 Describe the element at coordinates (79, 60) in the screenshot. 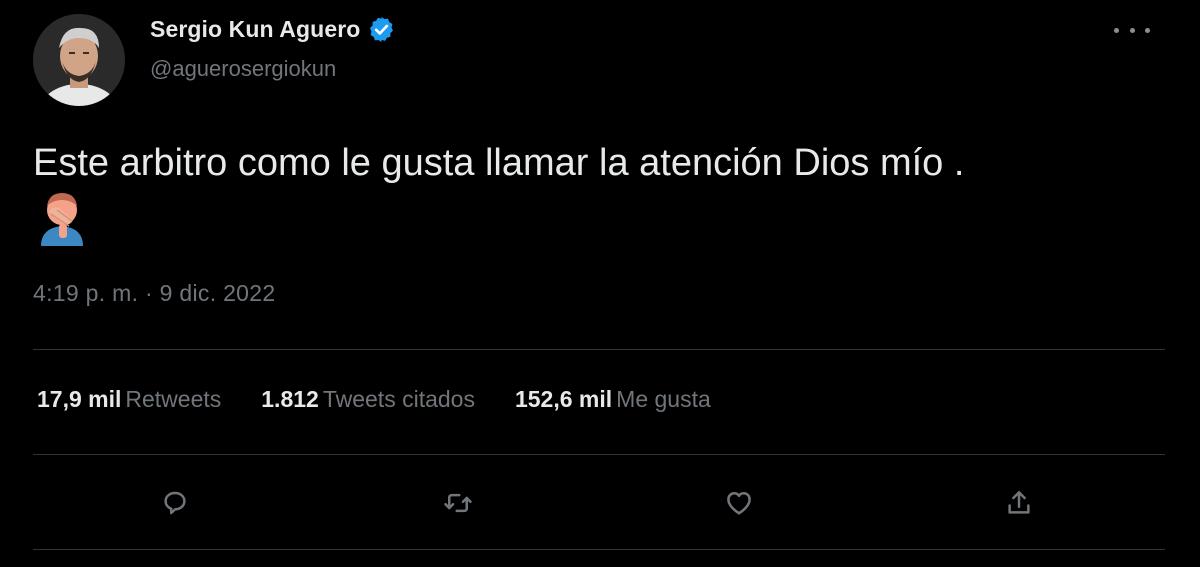

I see `avatar` at that location.